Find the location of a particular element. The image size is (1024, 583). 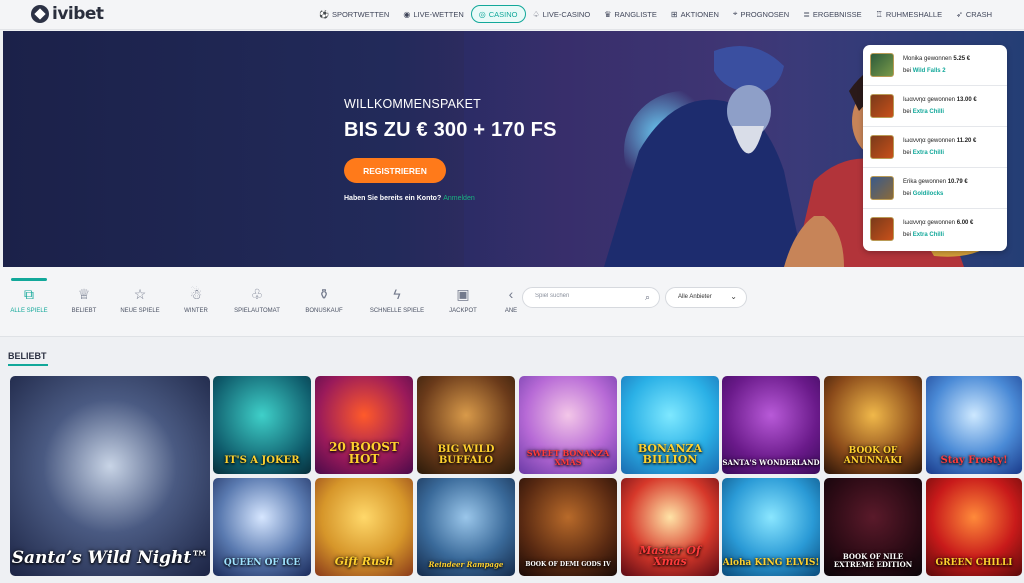

game-tile: BIG WILD BUFFALO is located at coordinates (466, 425).